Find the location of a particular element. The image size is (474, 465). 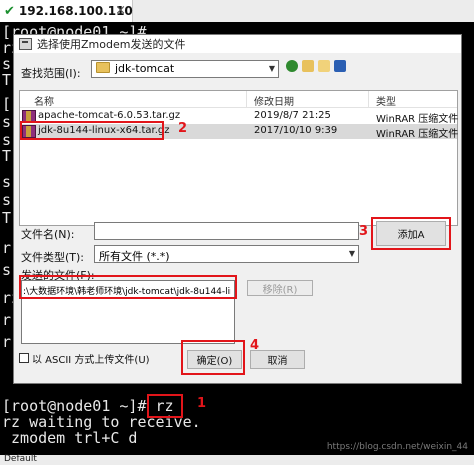

filetype-value: 所有文件 (*.*) is located at coordinates (134, 256).